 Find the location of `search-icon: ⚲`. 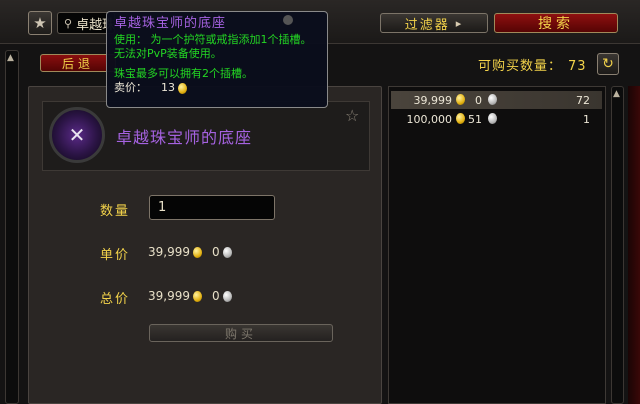

search-icon: ⚲ is located at coordinates (68, 23).